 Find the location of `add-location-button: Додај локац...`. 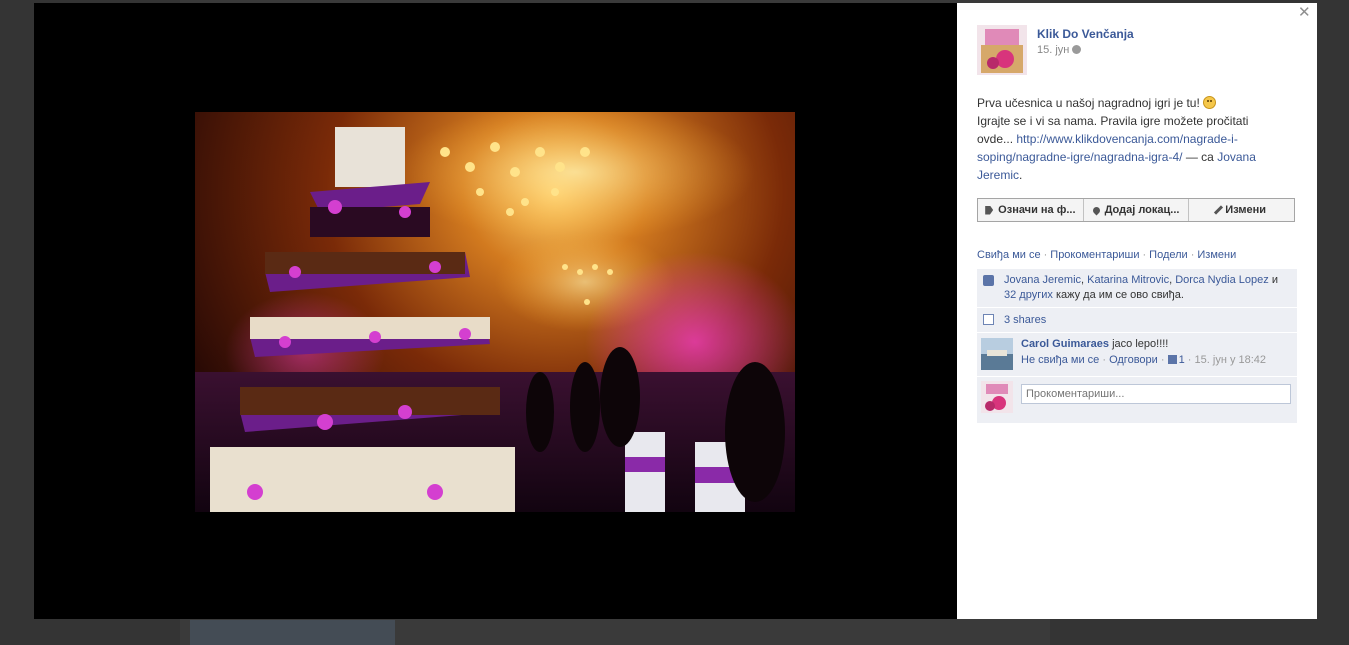

add-location-button: Додај локац... is located at coordinates (1137, 210).